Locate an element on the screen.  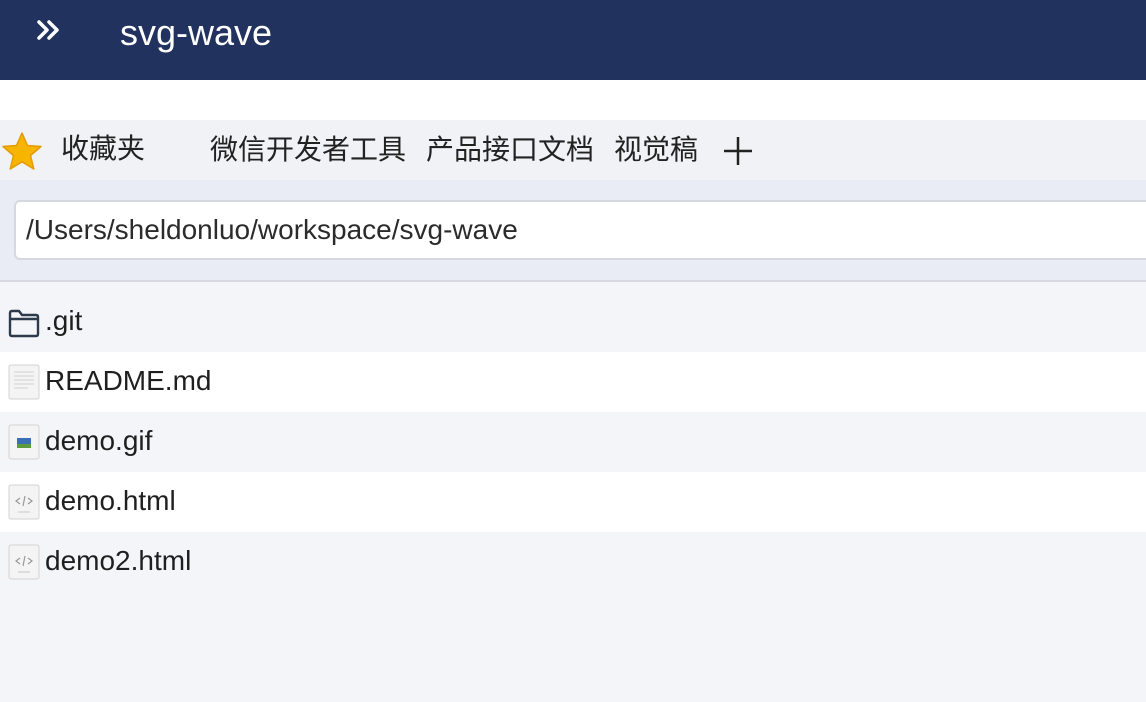
plus-icon is located at coordinates (738, 151).